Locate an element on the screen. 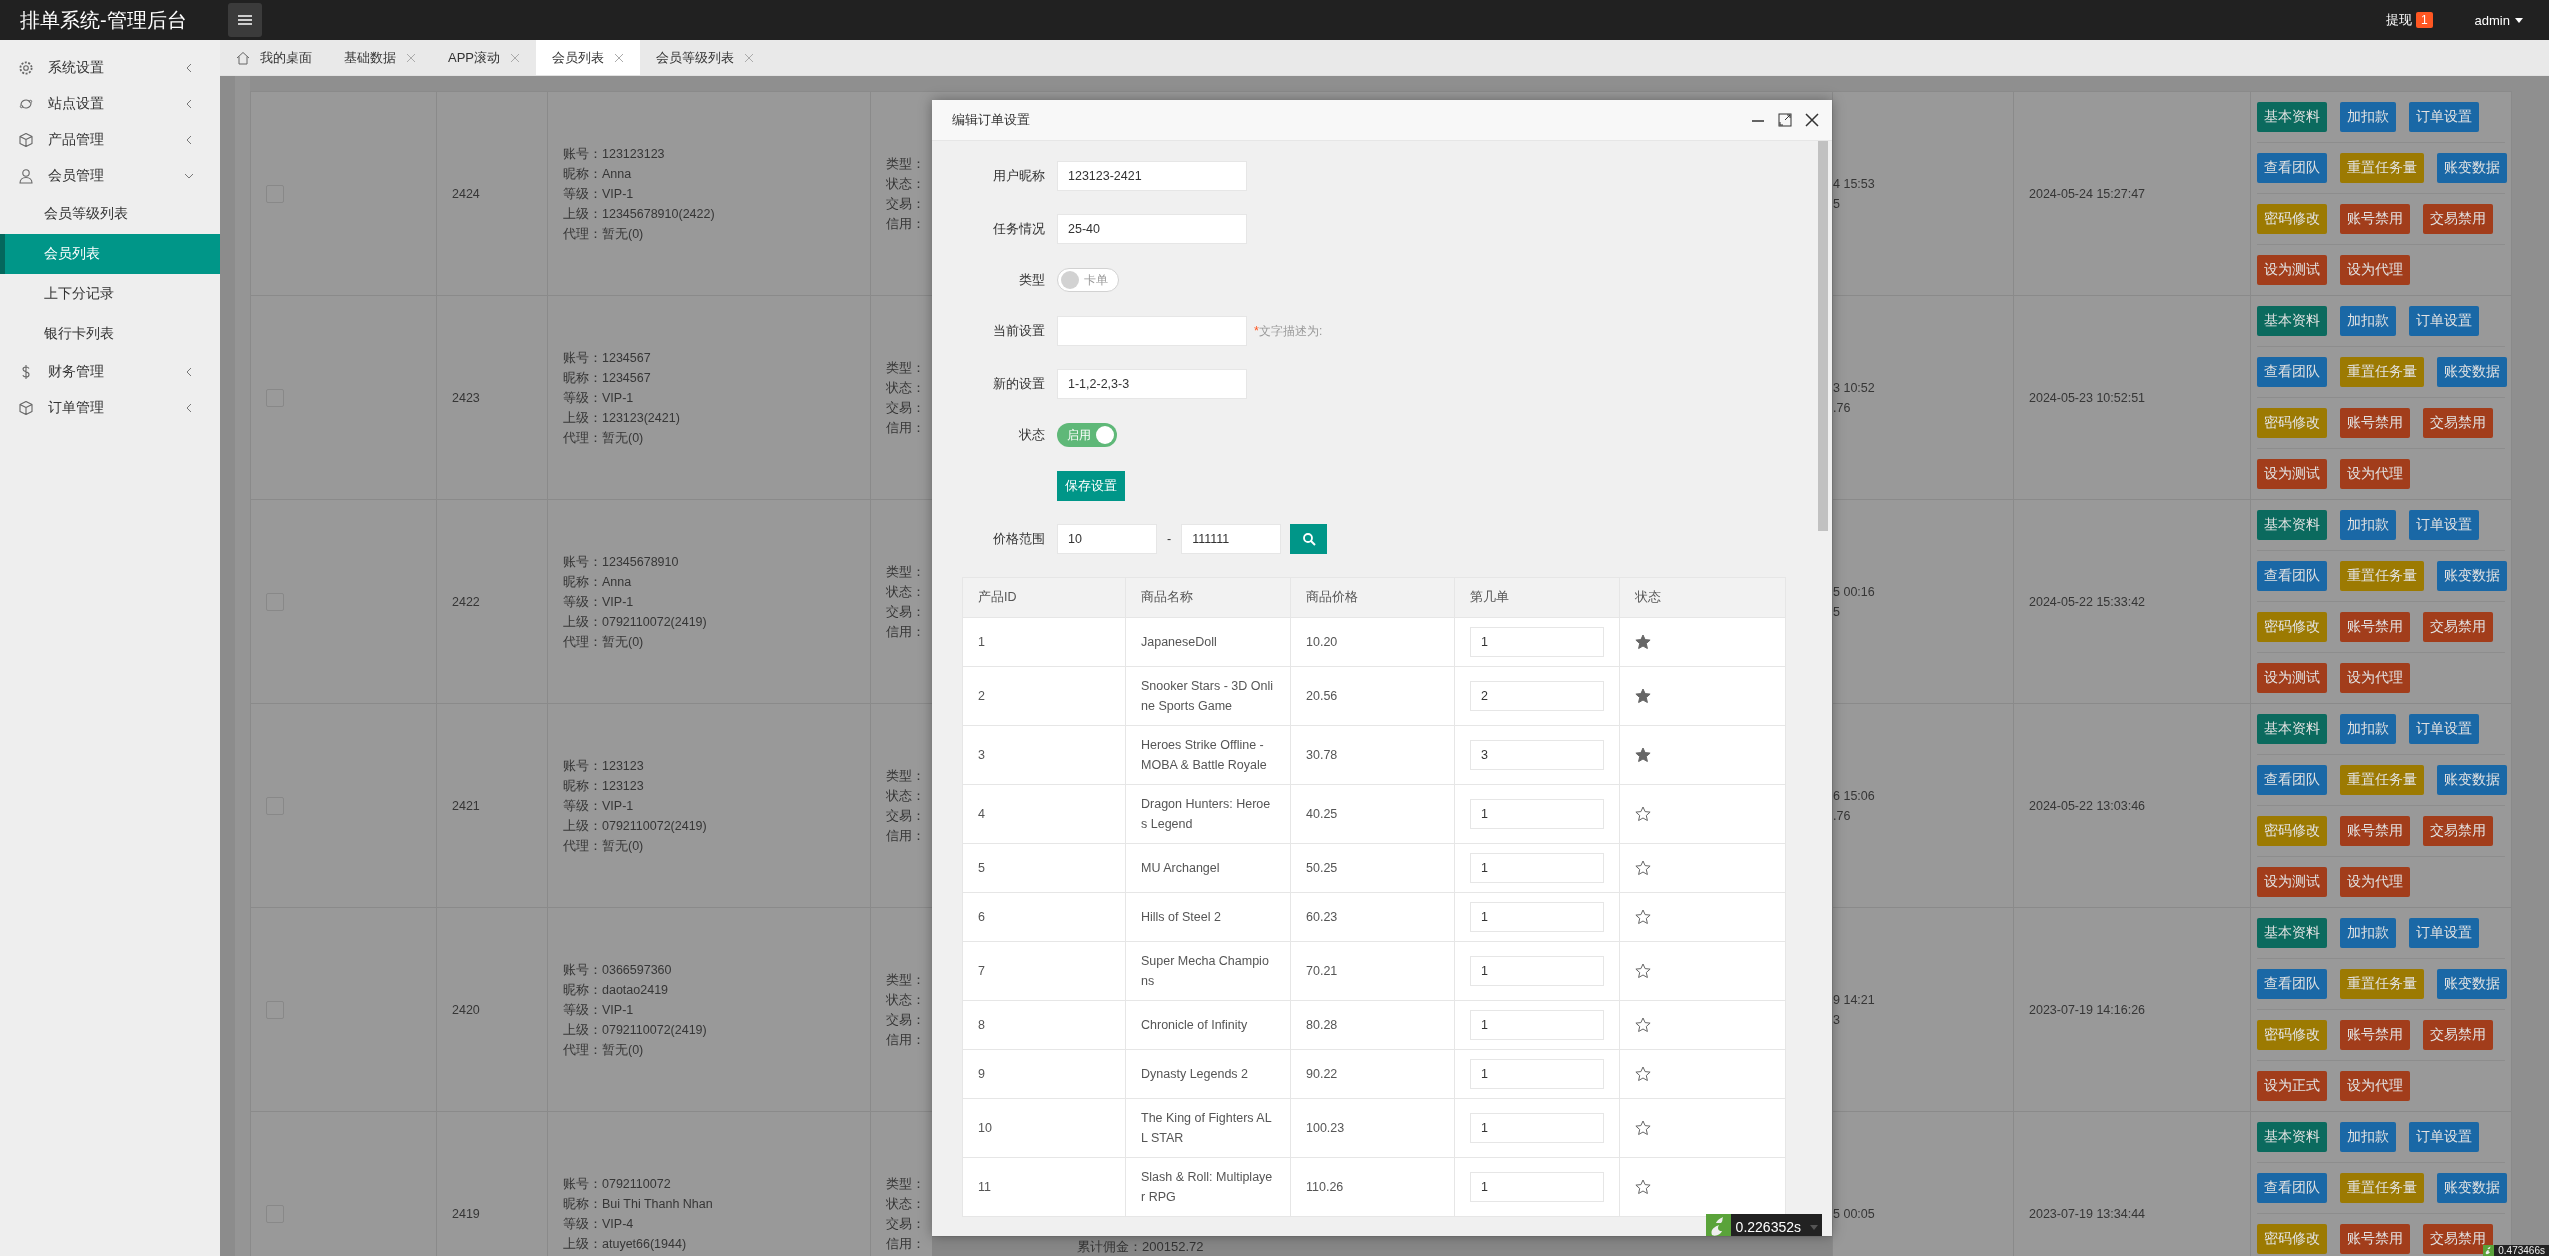 This screenshot has width=2549, height=1256. nav-item: 会员管理 is located at coordinates (110, 176).